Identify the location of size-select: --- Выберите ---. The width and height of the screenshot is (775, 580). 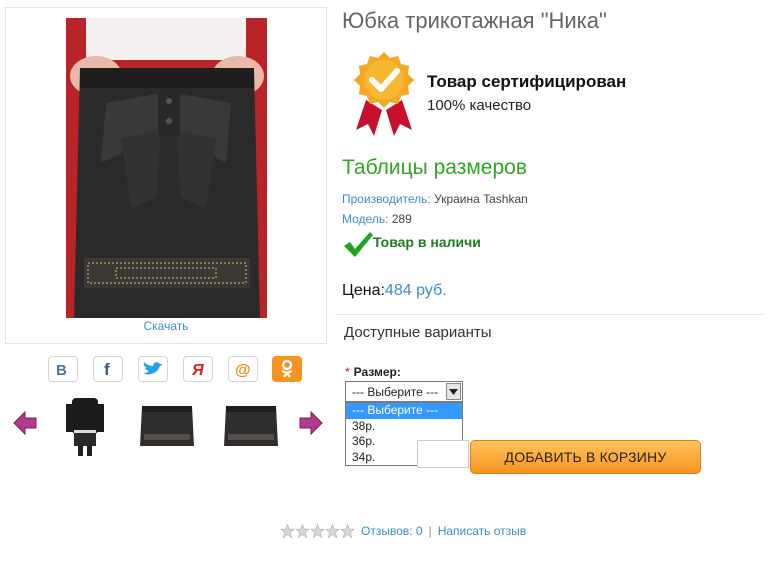
(404, 391).